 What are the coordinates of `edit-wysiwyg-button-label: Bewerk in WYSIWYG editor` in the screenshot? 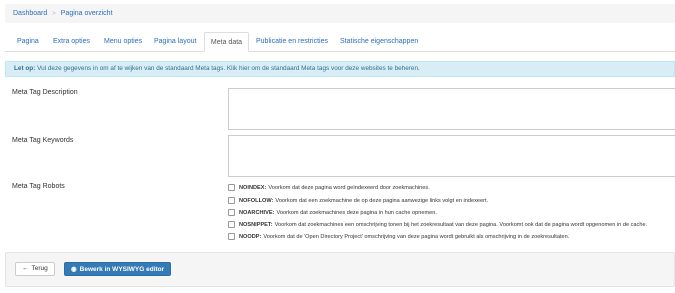 It's located at (122, 269).